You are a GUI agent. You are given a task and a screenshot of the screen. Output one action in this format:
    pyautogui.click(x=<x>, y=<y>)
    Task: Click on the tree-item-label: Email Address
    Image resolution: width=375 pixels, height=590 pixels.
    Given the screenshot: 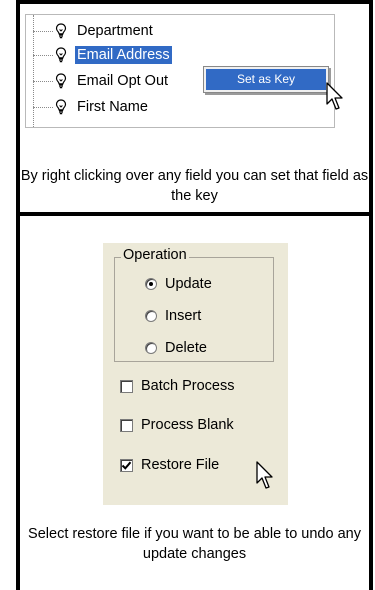 What is the action you would take?
    pyautogui.click(x=123, y=55)
    